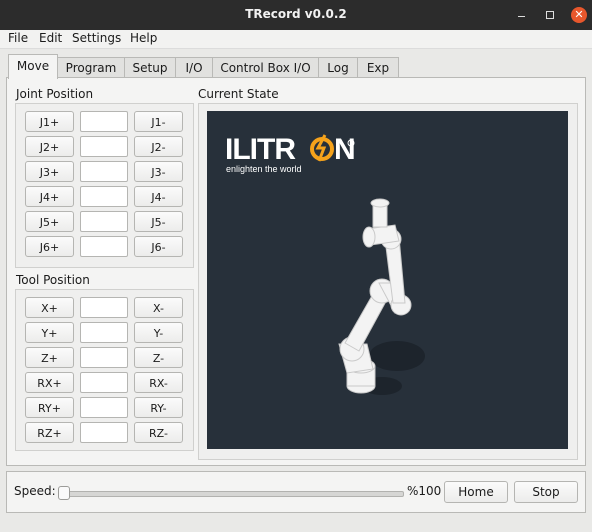  Describe the element at coordinates (264, 169) in the screenshot. I see `logo-tagline: enlighten the world` at that location.